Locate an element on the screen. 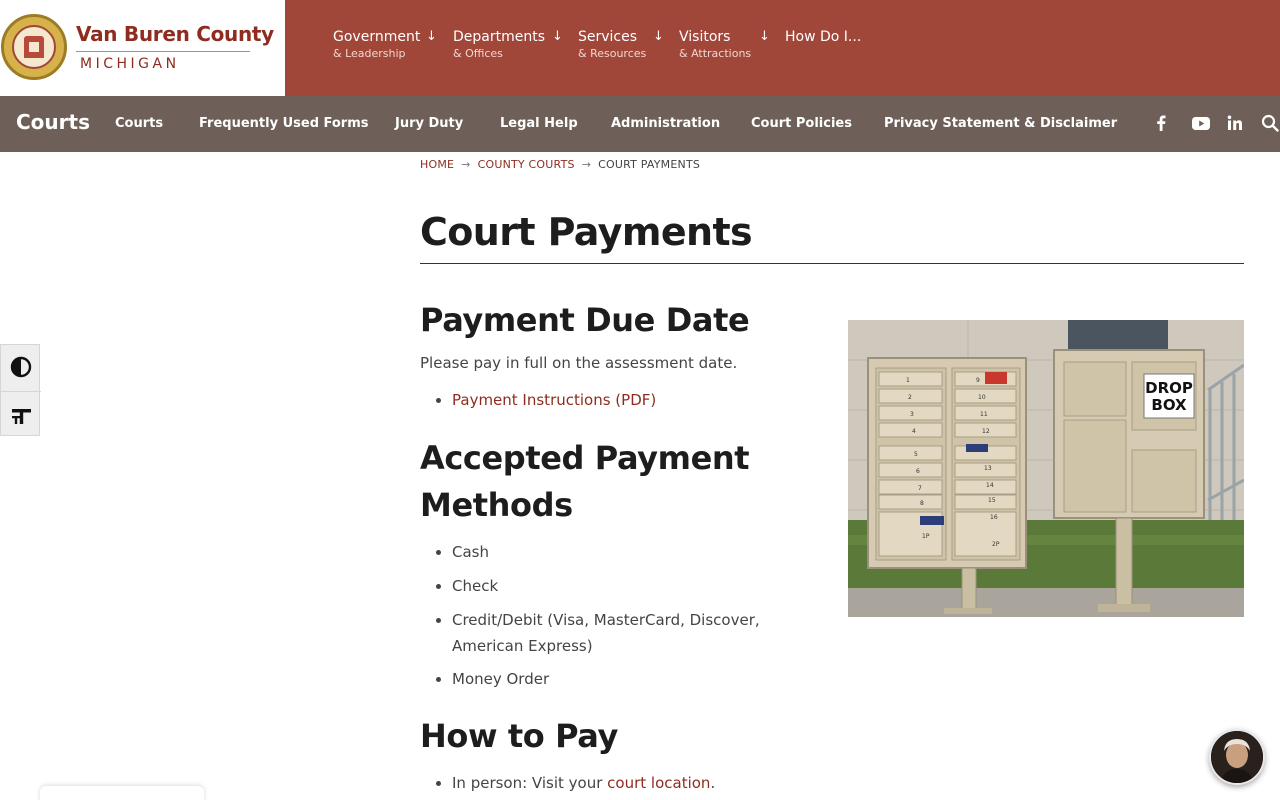 The height and width of the screenshot is (800, 1280). subnav-link-privacy: Privacy Statement & Disclaimer is located at coordinates (1000, 123).